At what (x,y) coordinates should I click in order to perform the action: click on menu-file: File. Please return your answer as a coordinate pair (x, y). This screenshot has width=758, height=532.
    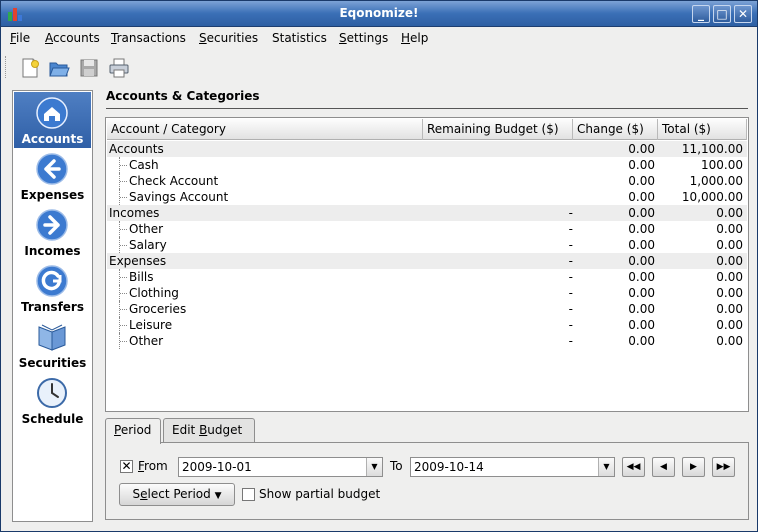
    Looking at the image, I should click on (20, 38).